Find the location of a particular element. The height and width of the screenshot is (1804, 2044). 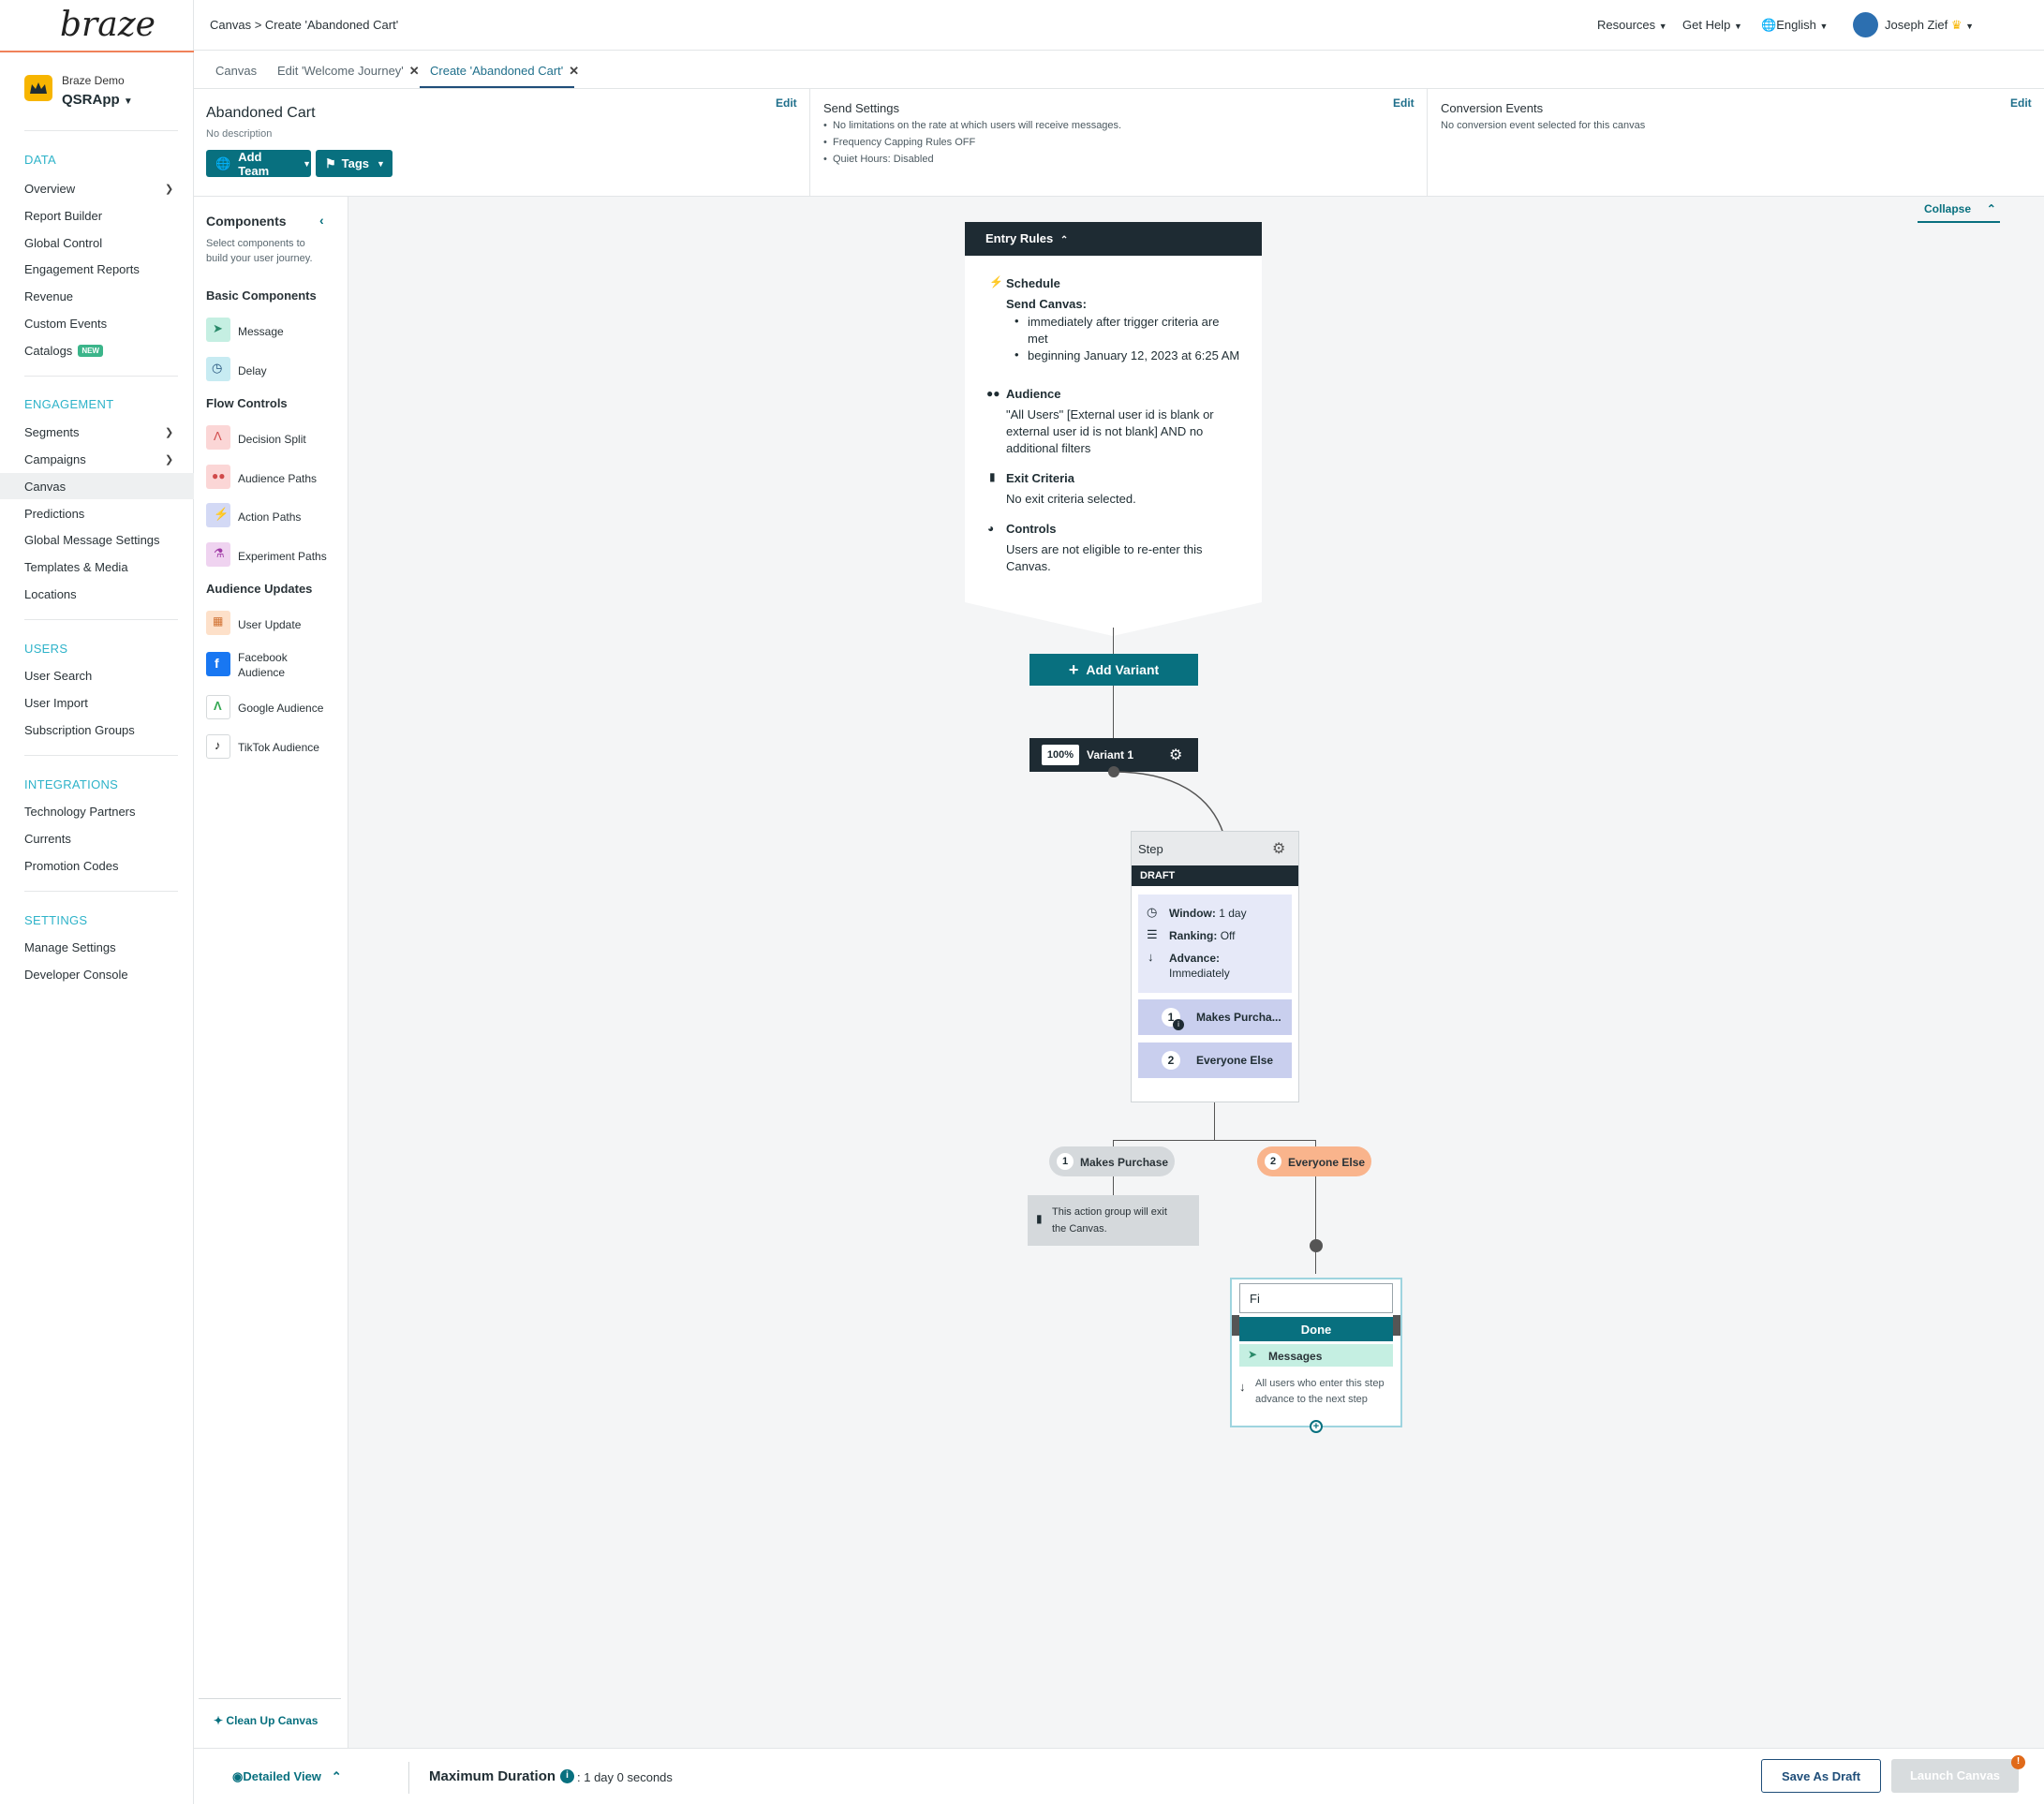

user-update-component: User Update is located at coordinates (269, 624).